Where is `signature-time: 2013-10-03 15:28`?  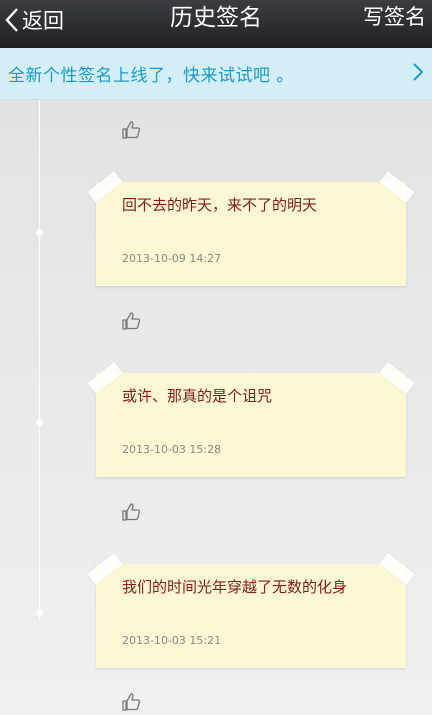
signature-time: 2013-10-03 15:28 is located at coordinates (172, 449).